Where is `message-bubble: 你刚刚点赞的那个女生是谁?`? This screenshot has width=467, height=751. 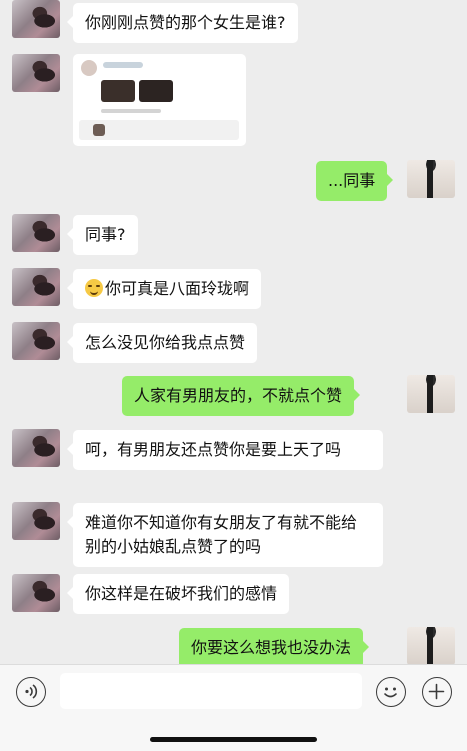 message-bubble: 你刚刚点赞的那个女生是谁? is located at coordinates (182, 23).